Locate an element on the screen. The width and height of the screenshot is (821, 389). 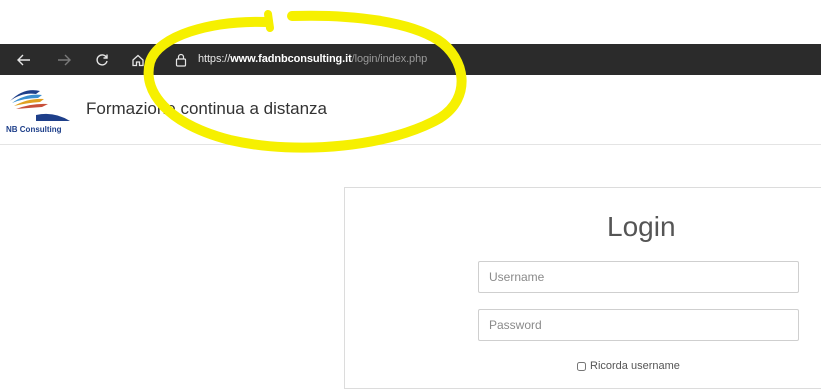
url-path: /login/index.php is located at coordinates (389, 59).